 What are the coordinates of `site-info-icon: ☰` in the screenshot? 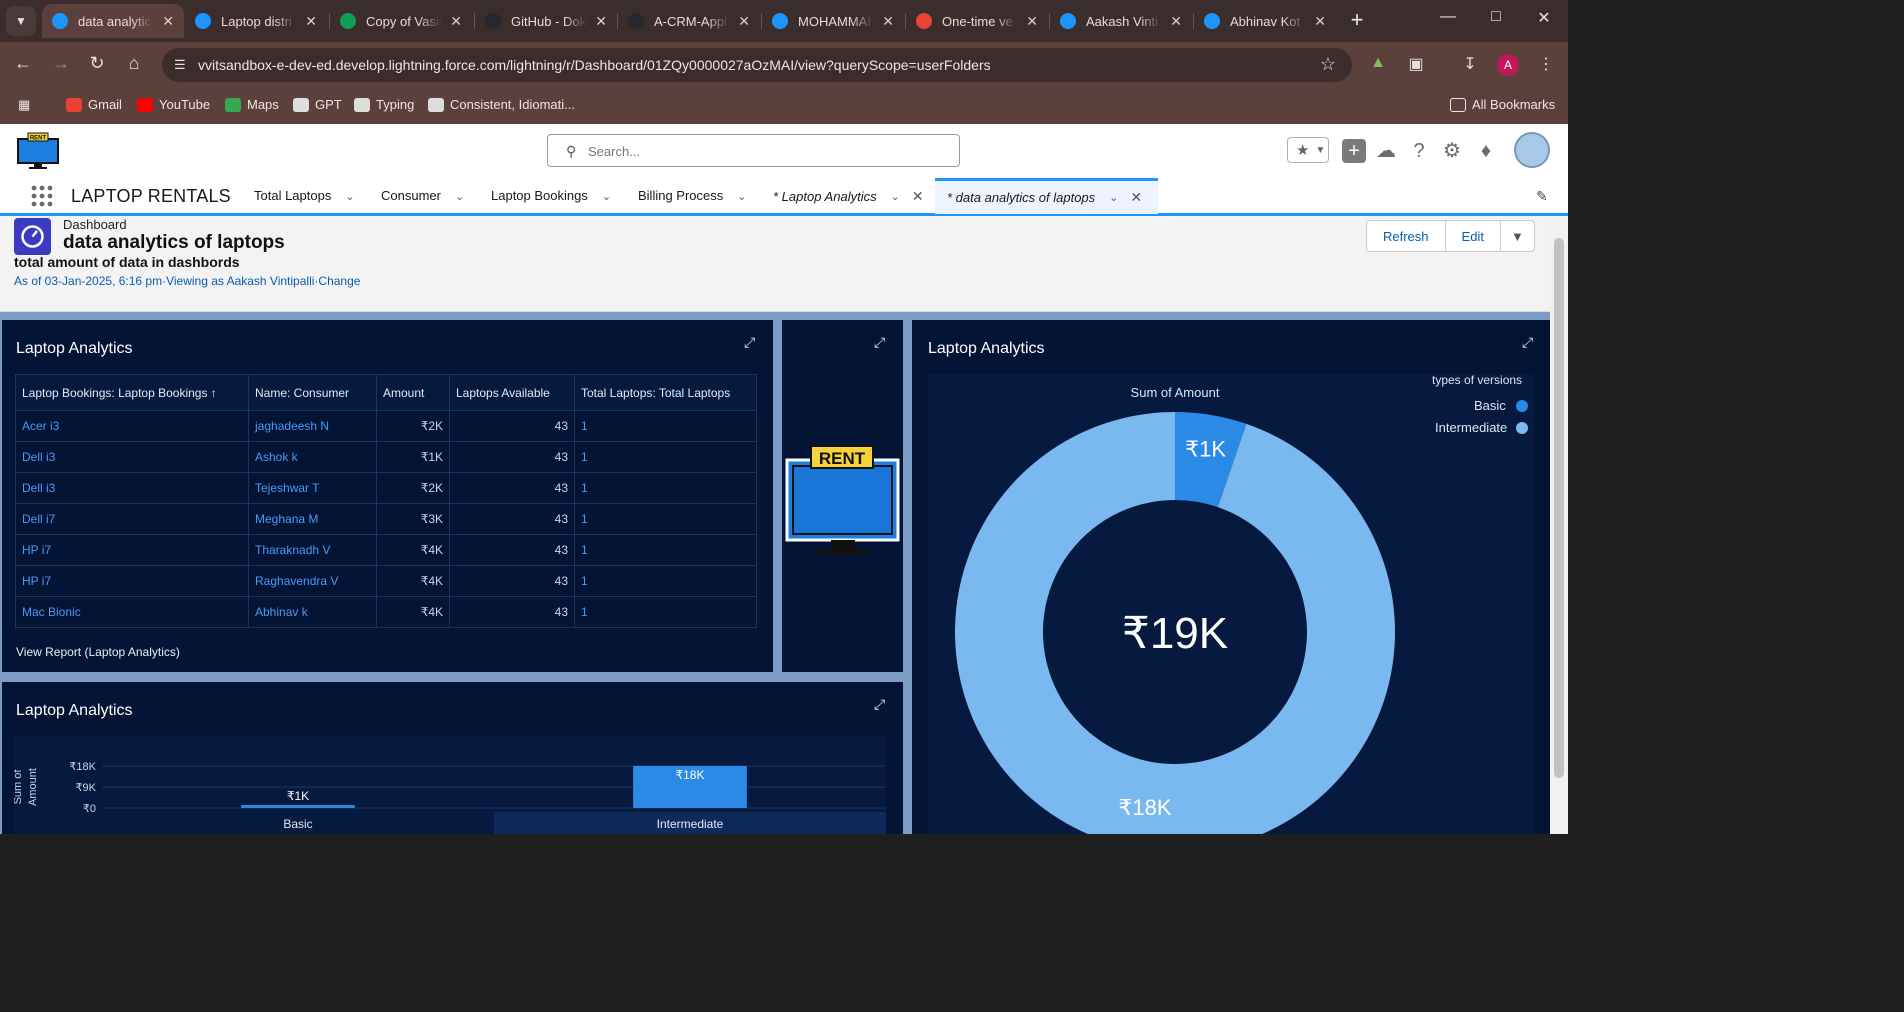 It's located at (180, 65).